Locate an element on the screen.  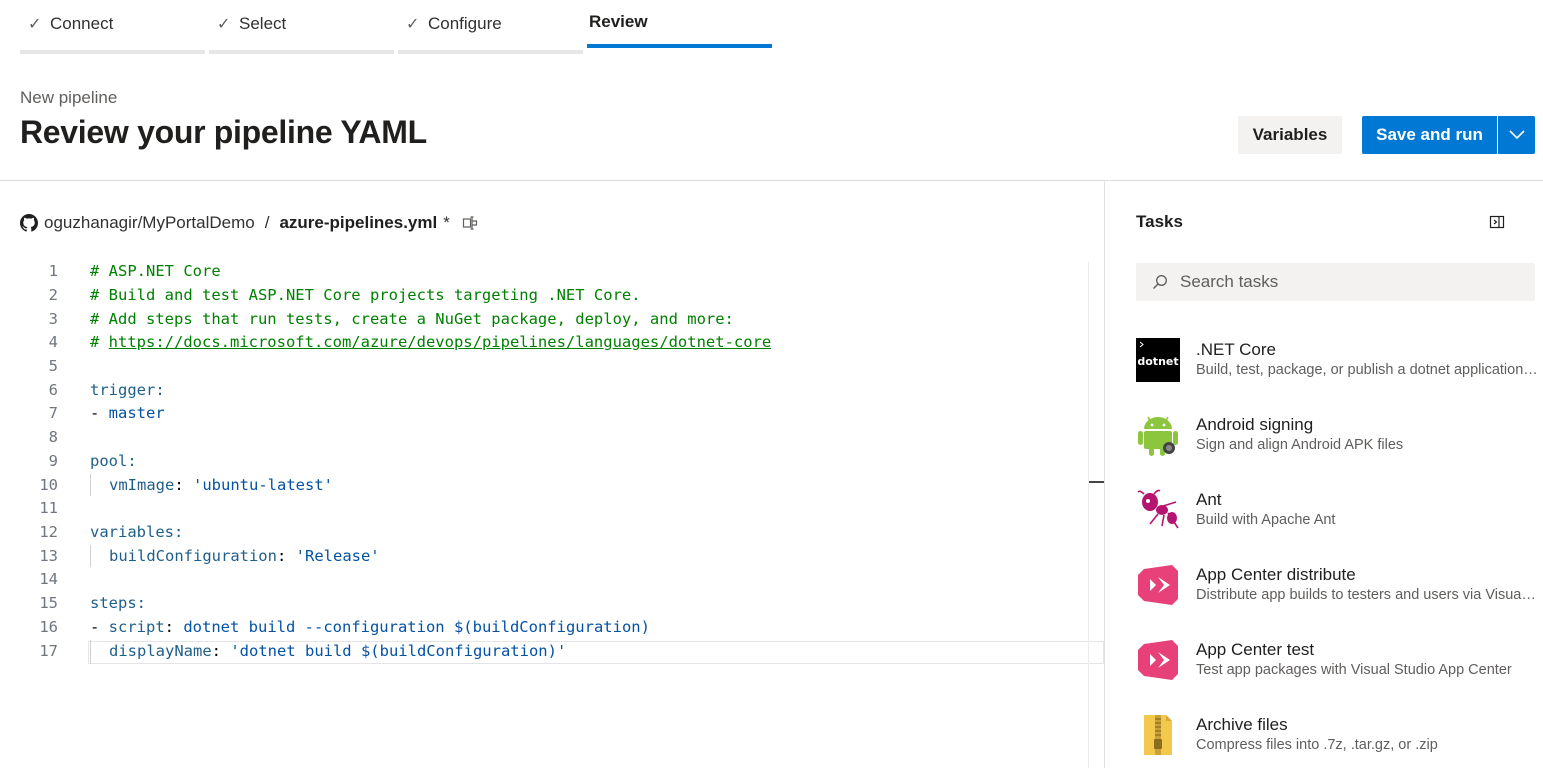
archive-icon is located at coordinates (1158, 735).